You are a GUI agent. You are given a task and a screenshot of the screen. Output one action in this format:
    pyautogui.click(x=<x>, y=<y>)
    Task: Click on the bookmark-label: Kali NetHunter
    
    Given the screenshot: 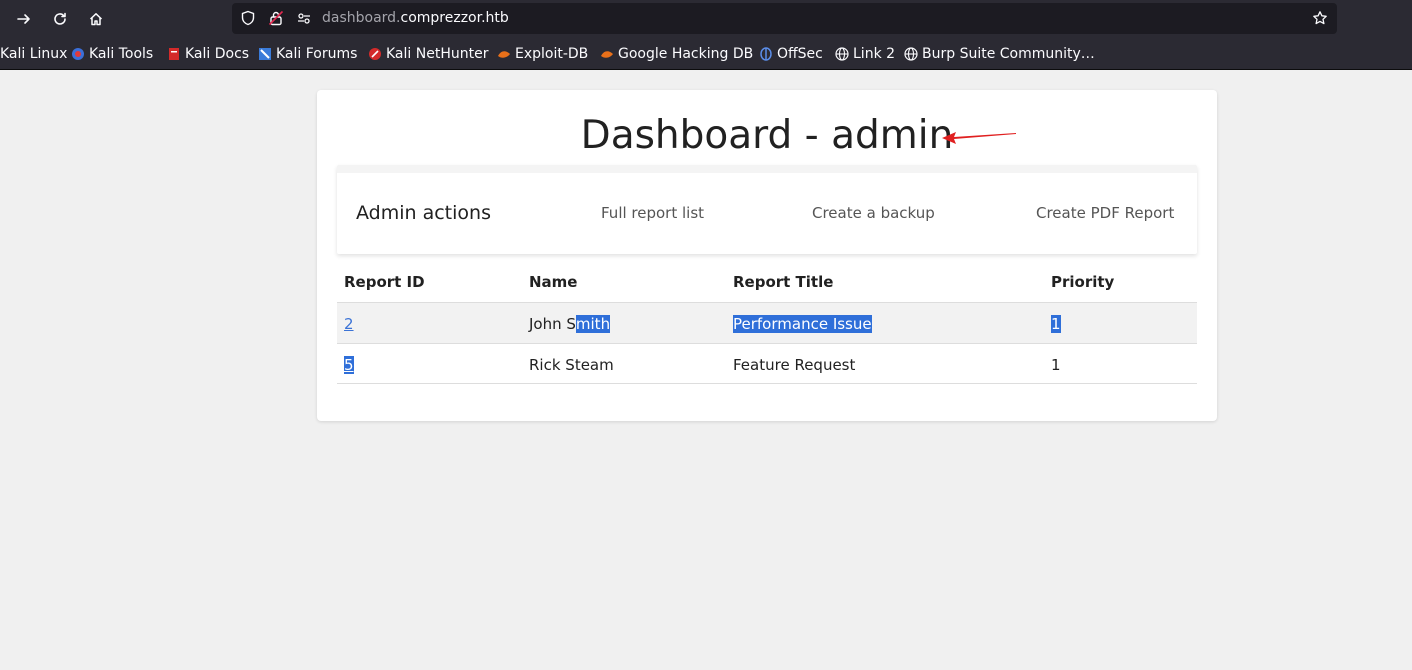 What is the action you would take?
    pyautogui.click(x=437, y=54)
    